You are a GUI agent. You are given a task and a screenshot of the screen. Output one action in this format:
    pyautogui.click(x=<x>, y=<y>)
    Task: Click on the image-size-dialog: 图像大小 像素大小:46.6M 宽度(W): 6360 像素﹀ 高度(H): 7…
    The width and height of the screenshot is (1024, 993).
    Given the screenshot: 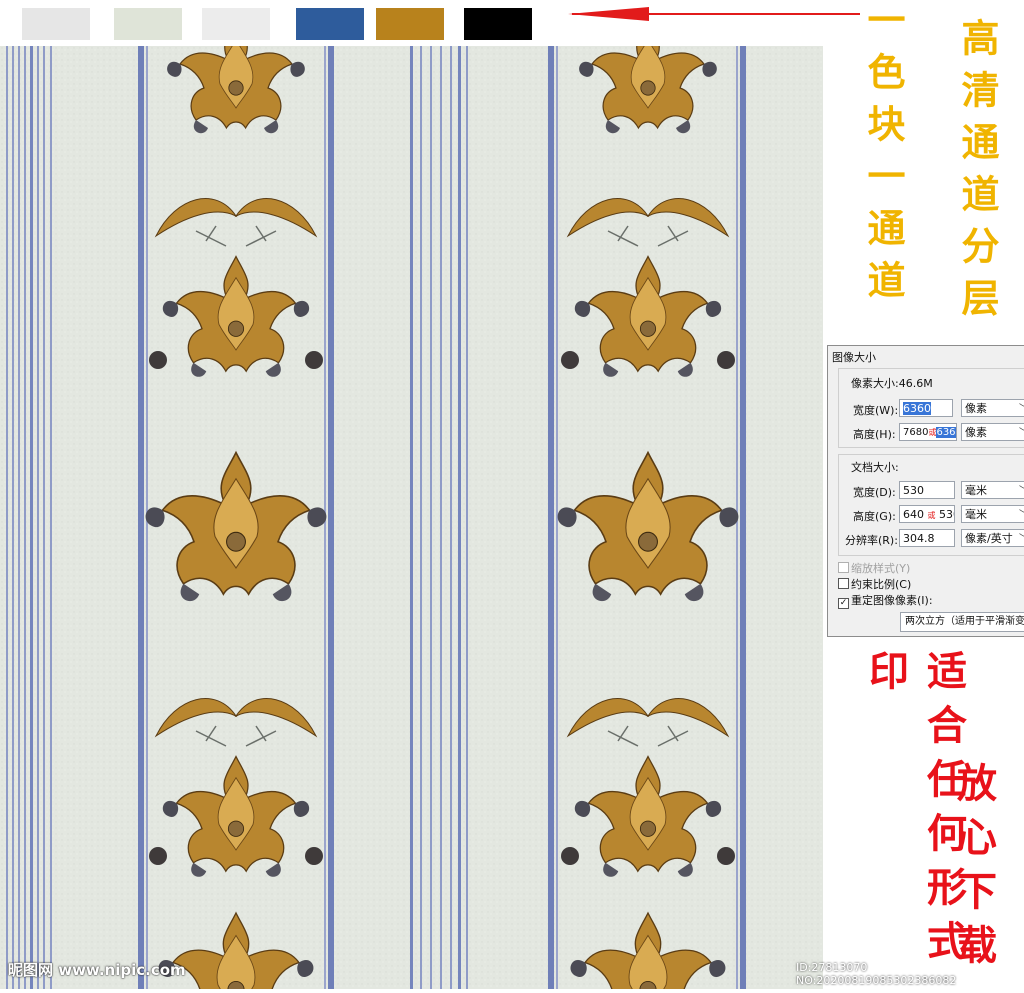 What is the action you would take?
    pyautogui.click(x=925, y=491)
    